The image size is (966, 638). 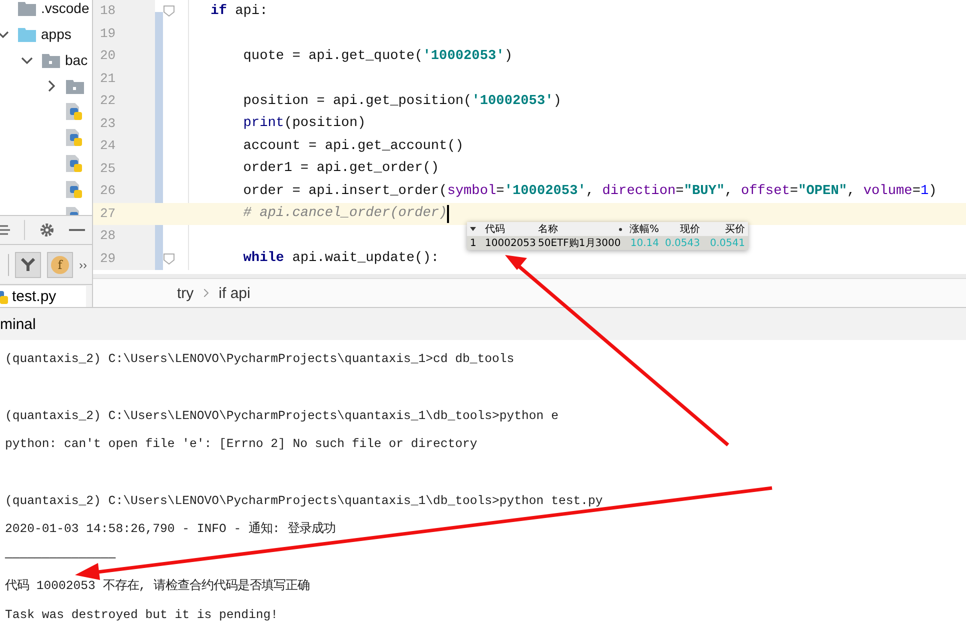 I want to click on breadcrumb-item: try, so click(x=185, y=293).